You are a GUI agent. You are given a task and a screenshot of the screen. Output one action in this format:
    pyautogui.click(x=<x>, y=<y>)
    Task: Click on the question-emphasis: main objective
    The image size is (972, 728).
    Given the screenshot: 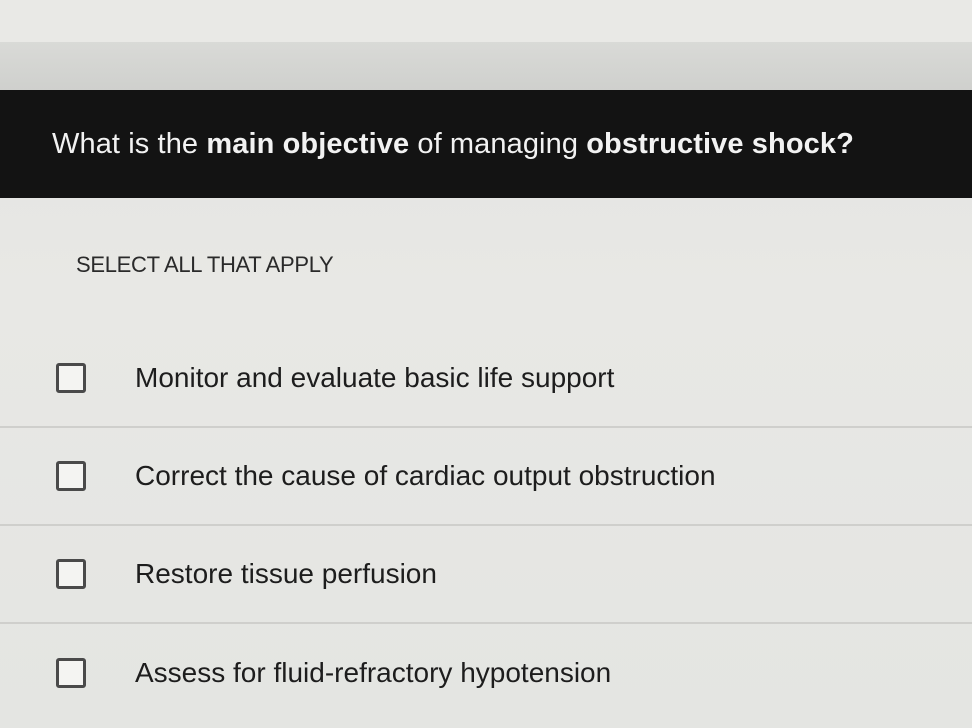 What is the action you would take?
    pyautogui.click(x=308, y=143)
    